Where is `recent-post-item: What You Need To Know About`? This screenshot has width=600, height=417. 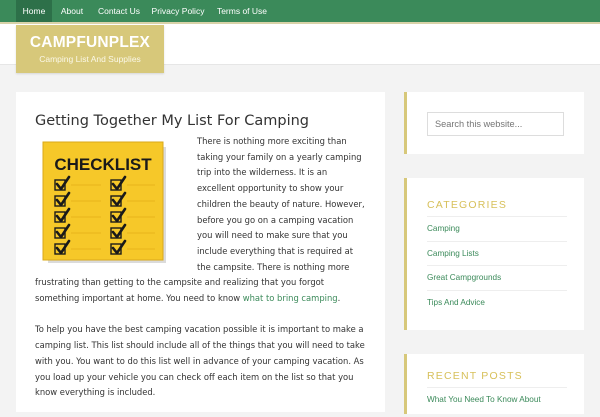 recent-post-item: What You Need To Know About is located at coordinates (497, 399).